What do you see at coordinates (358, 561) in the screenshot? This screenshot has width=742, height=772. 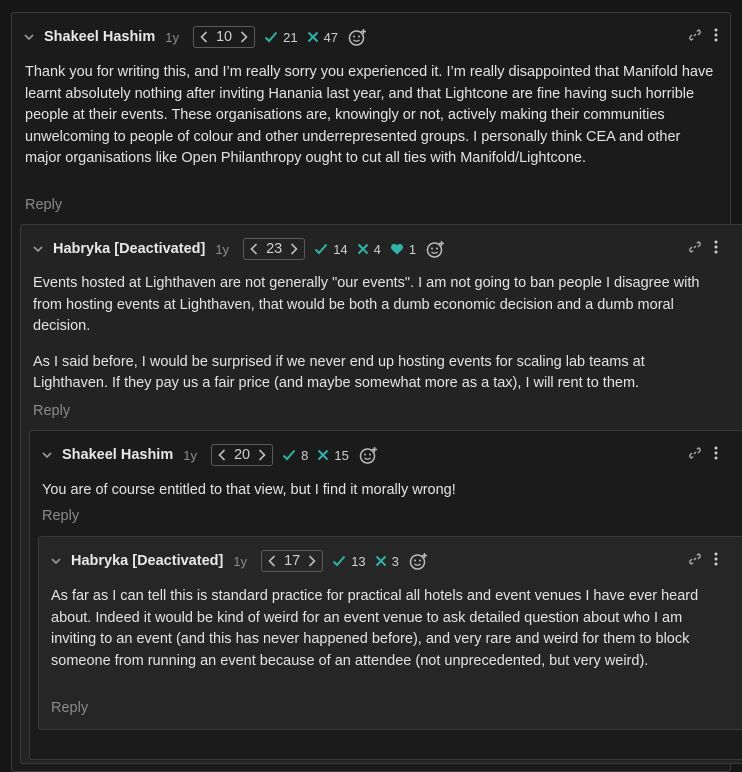 I see `agree-count: 13` at bounding box center [358, 561].